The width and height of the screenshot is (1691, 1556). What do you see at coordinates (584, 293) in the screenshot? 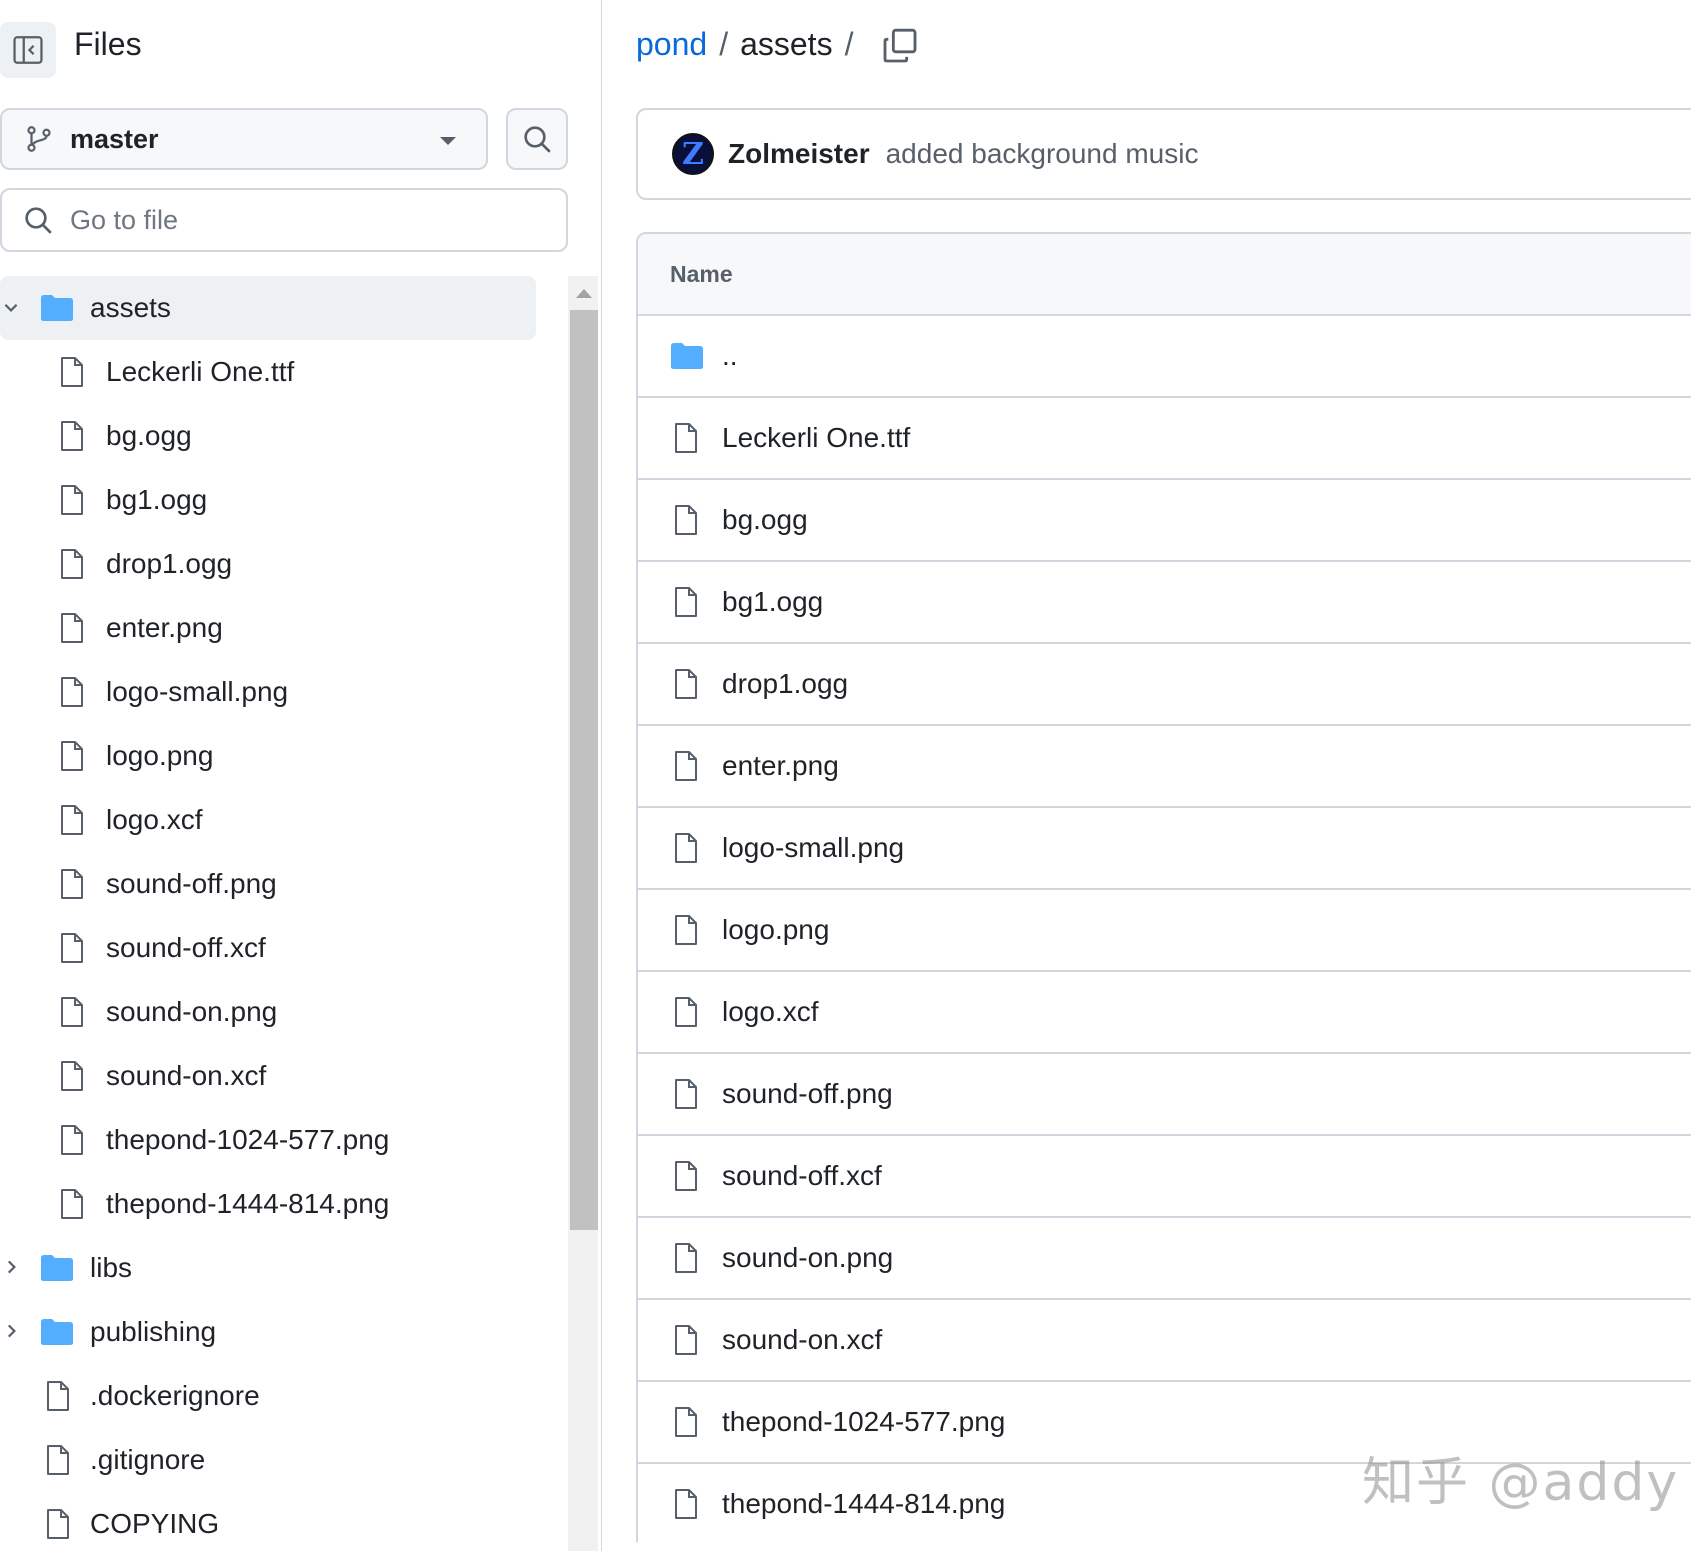
I see `scroll-up-arrow-icon` at bounding box center [584, 293].